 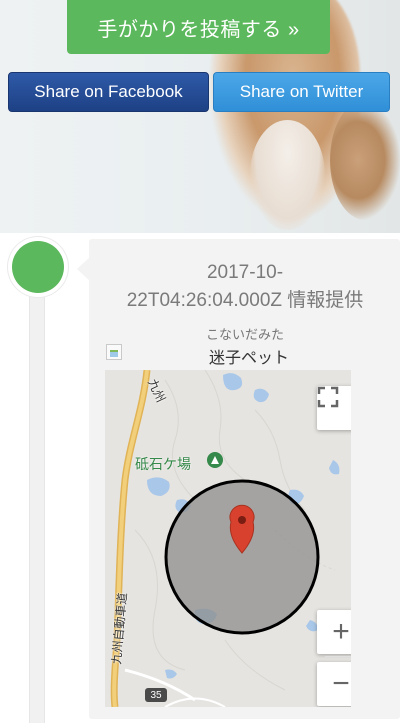 What do you see at coordinates (244, 334) in the screenshot?
I see `author-name: こないだみた` at bounding box center [244, 334].